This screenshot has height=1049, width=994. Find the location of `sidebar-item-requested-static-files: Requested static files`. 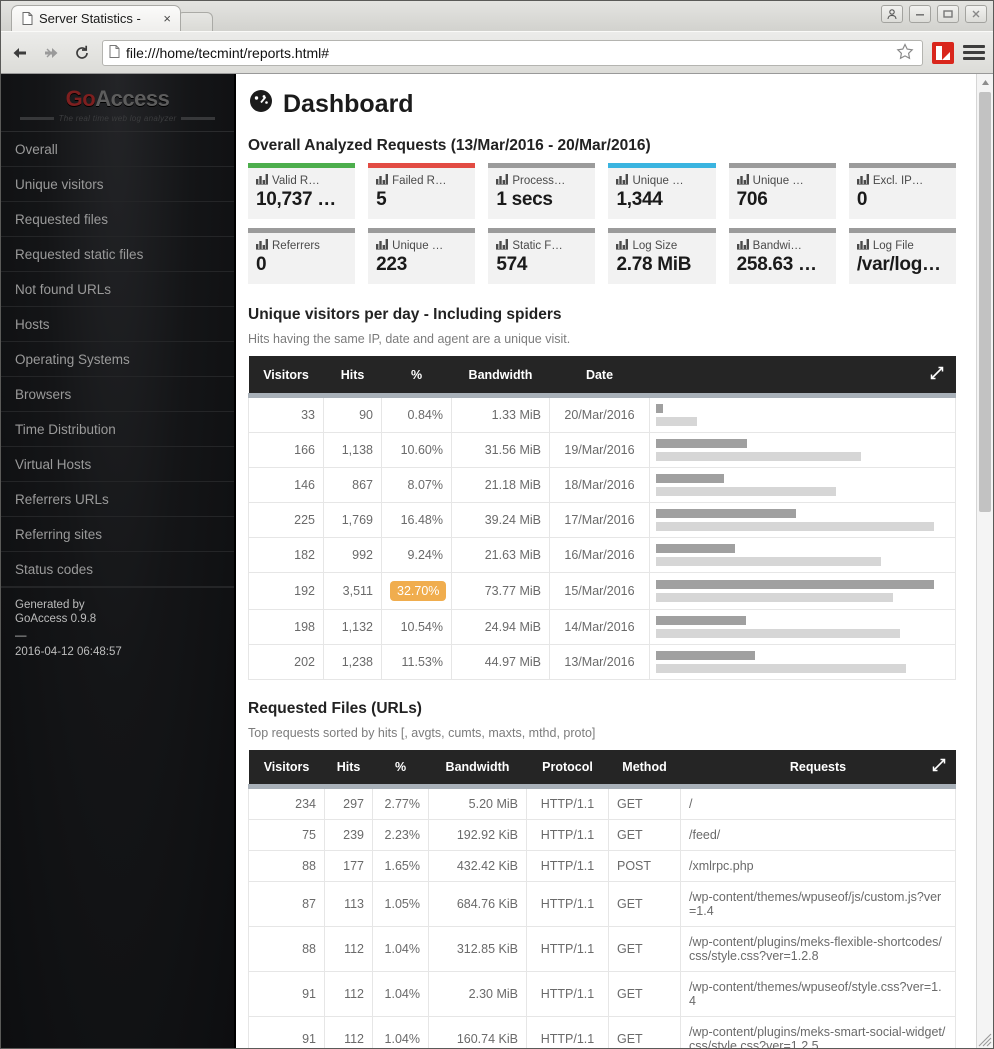

sidebar-item-requested-static-files: Requested static files is located at coordinates (117, 254).